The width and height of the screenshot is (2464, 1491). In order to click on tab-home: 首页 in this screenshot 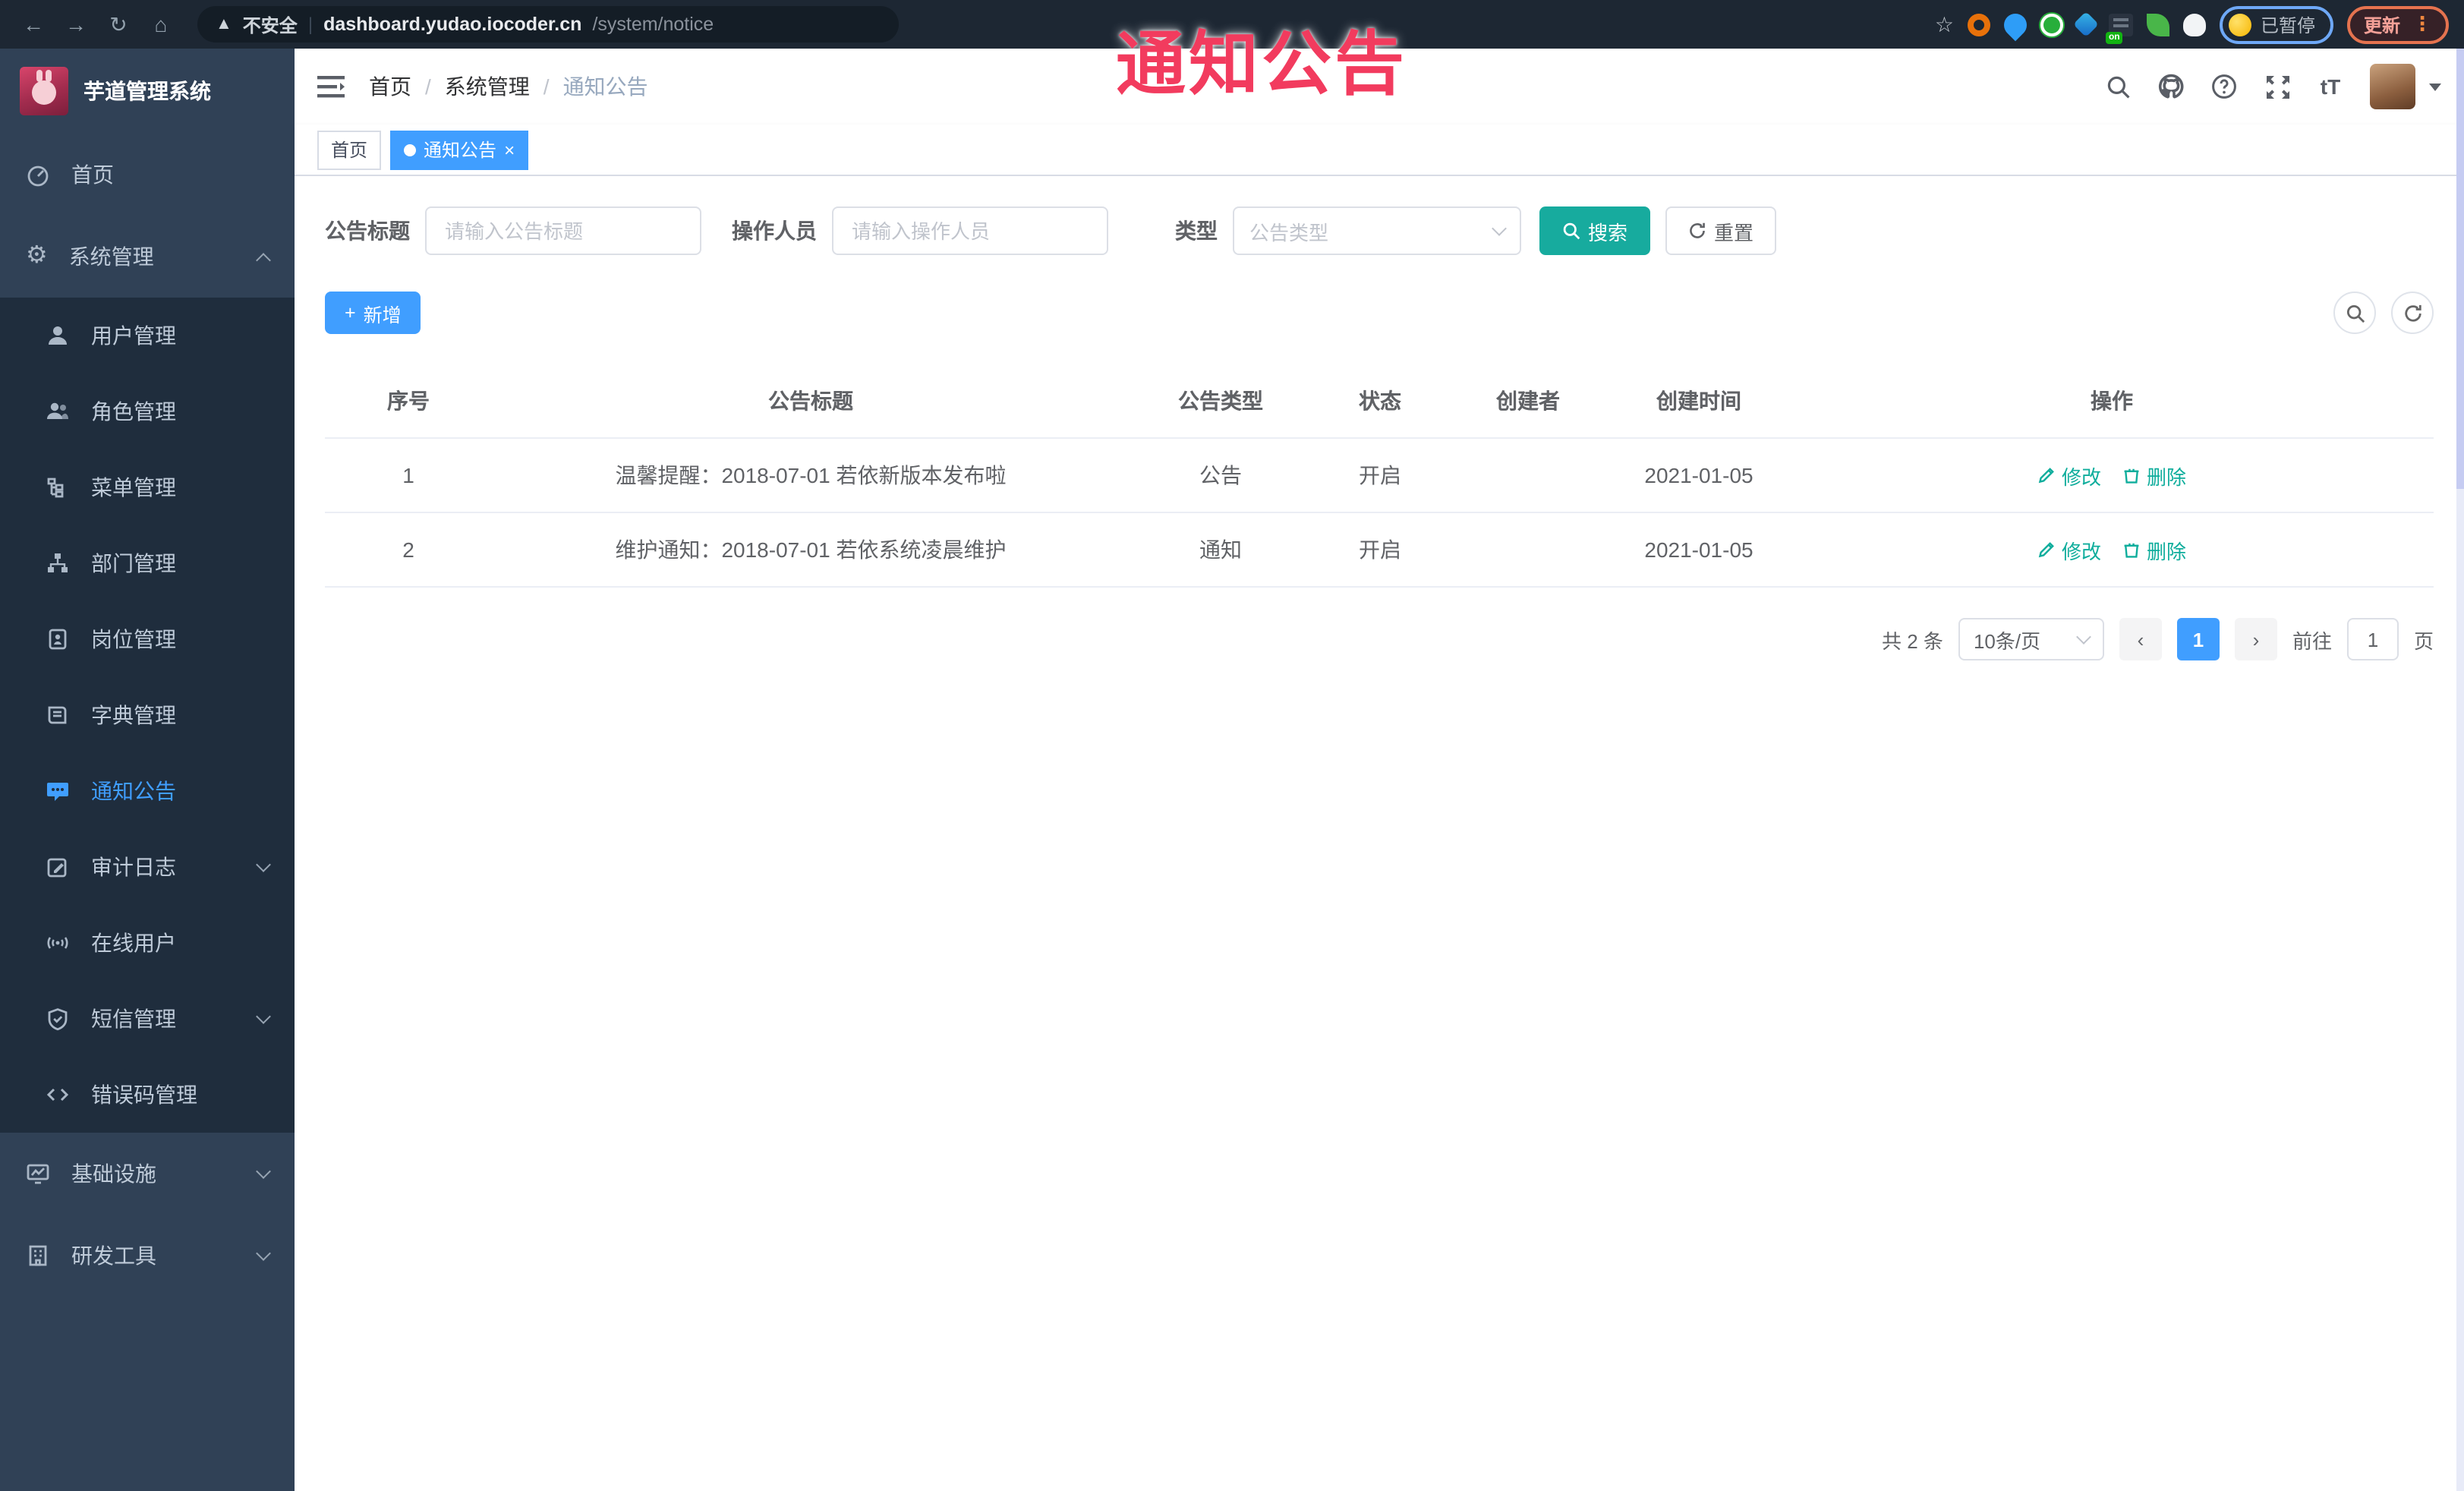, I will do `click(350, 149)`.